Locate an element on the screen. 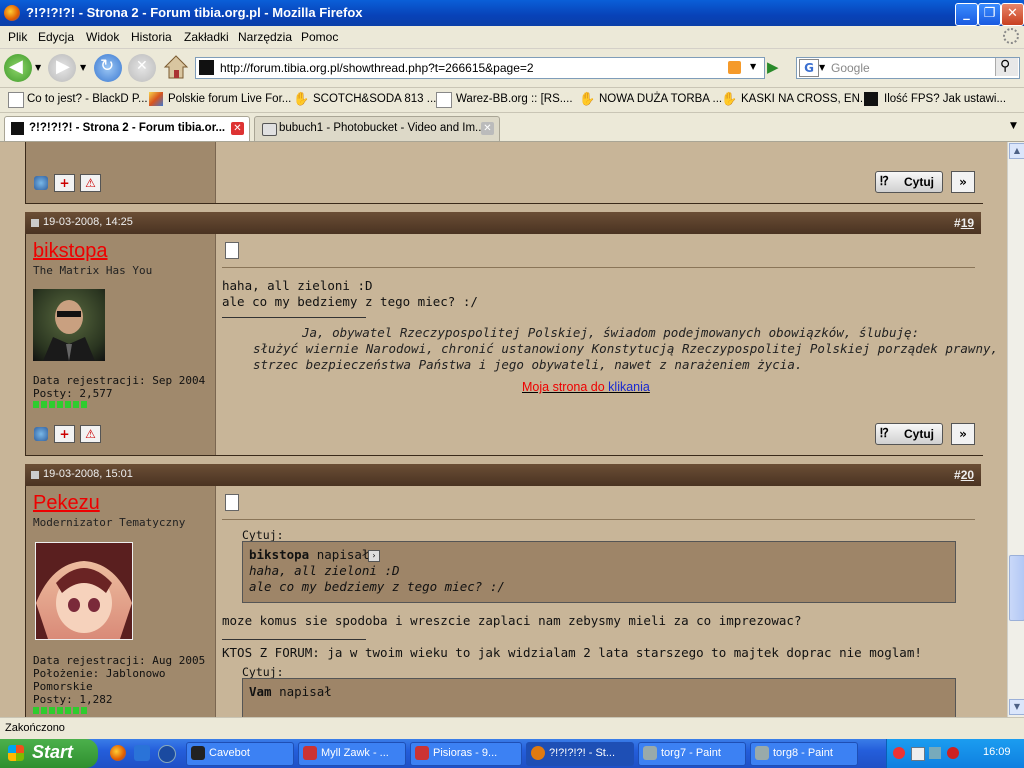 This screenshot has height=768, width=1024. security-shield-icon is located at coordinates (953, 753).